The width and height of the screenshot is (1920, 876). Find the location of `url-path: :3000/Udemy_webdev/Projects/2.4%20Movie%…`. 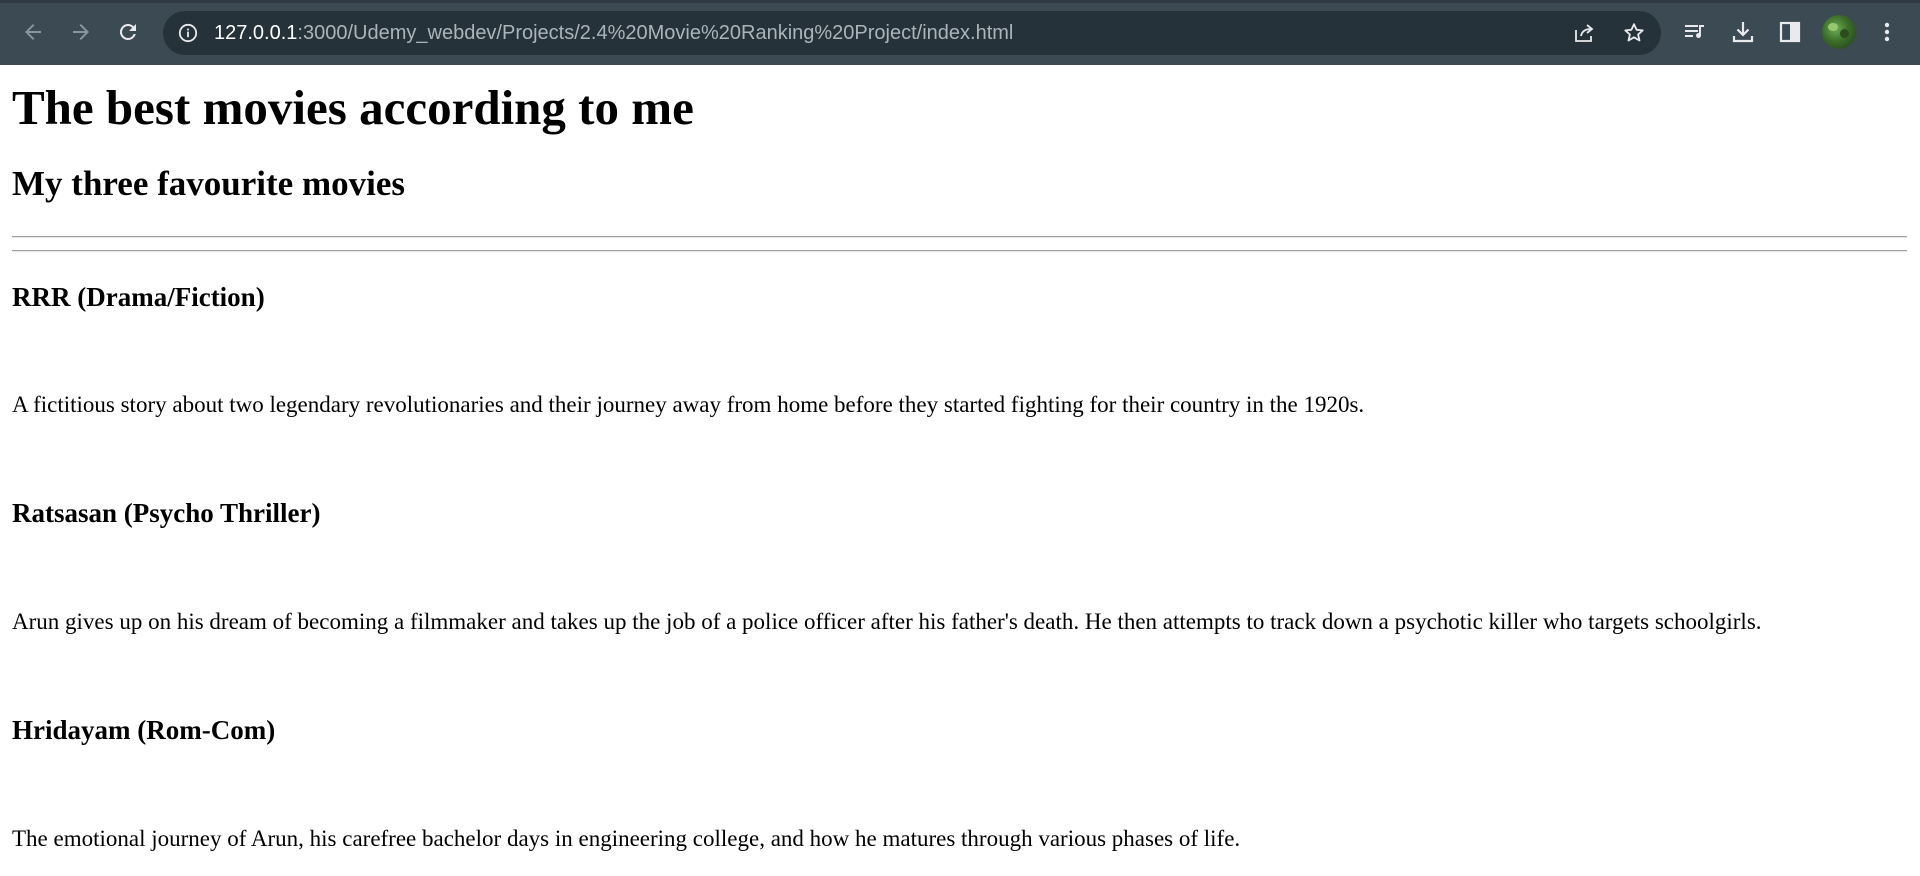

url-path: :3000/Udemy_webdev/Projects/2.4%20Movie%… is located at coordinates (655, 33).